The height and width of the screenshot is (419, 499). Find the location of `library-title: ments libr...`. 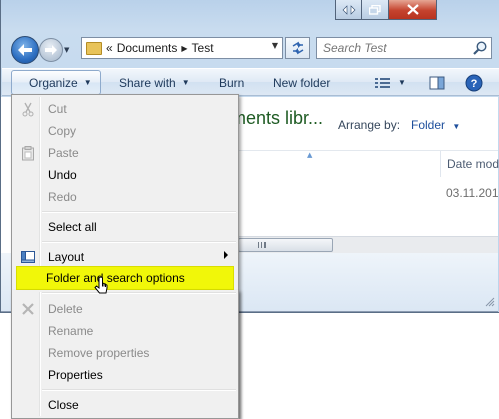

library-title: ments libr... is located at coordinates (277, 118).